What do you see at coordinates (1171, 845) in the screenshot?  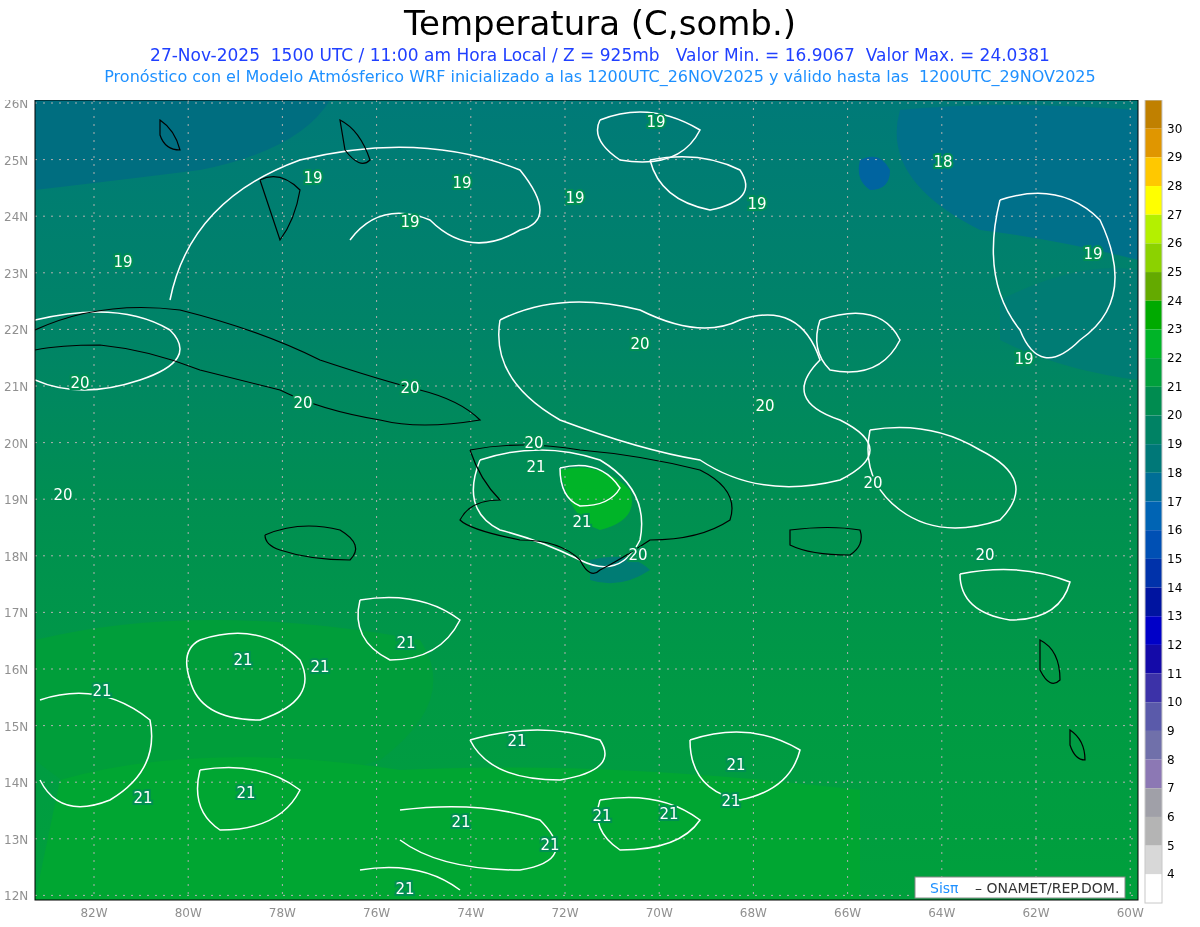 I see `colorbar-label: 5` at bounding box center [1171, 845].